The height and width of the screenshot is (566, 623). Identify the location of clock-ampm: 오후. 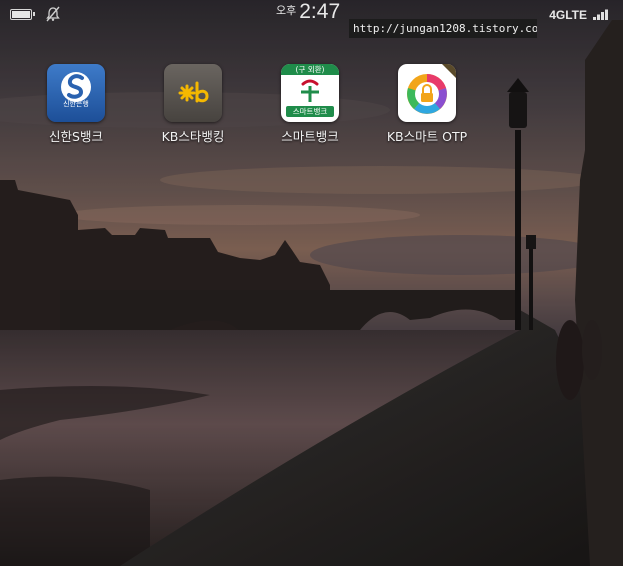
(286, 10).